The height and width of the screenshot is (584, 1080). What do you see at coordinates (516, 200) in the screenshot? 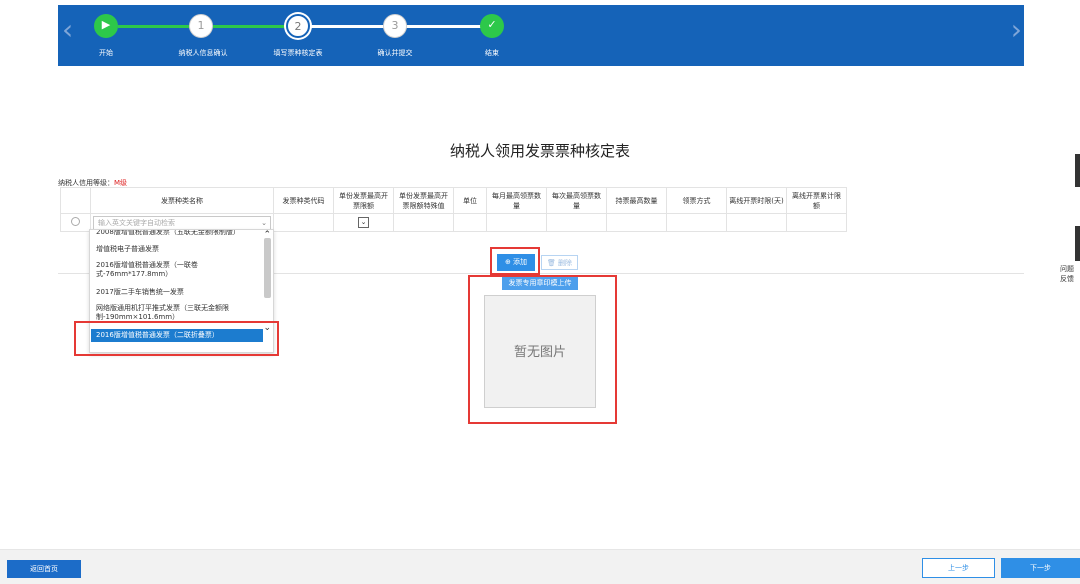
I see `column-header: 每月最高领票数量` at bounding box center [516, 200].